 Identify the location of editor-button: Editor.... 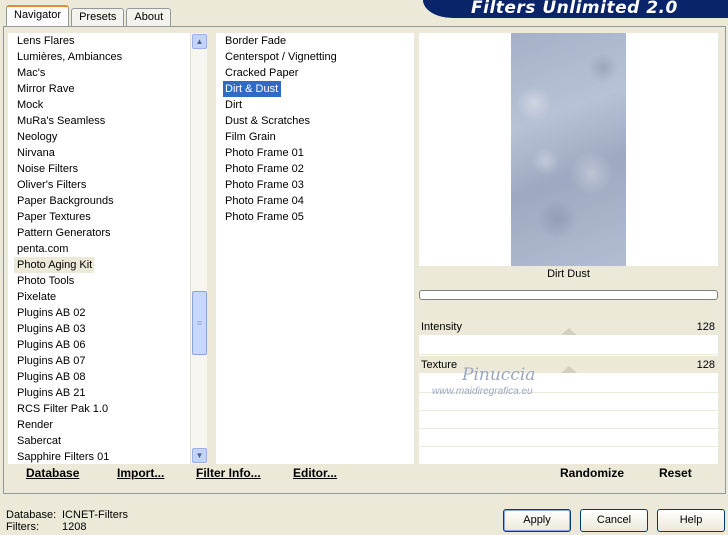
(315, 473).